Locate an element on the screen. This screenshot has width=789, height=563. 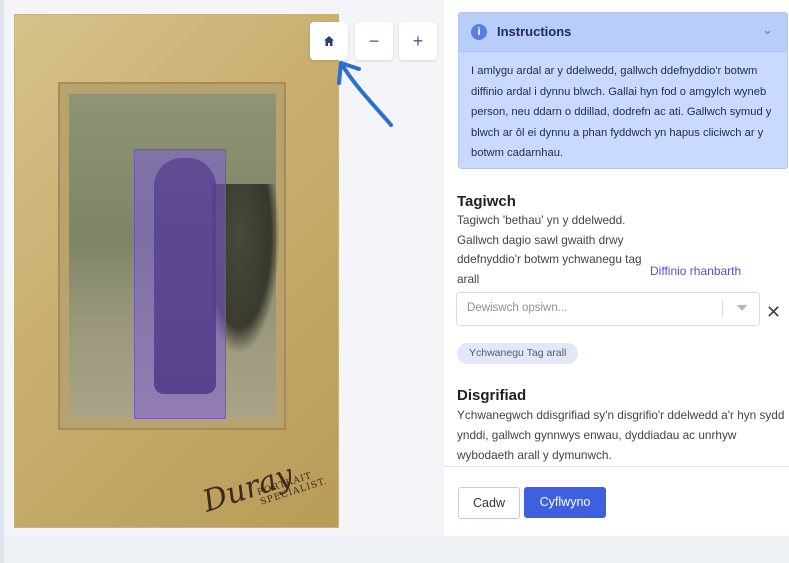
info-icon: i is located at coordinates (479, 32).